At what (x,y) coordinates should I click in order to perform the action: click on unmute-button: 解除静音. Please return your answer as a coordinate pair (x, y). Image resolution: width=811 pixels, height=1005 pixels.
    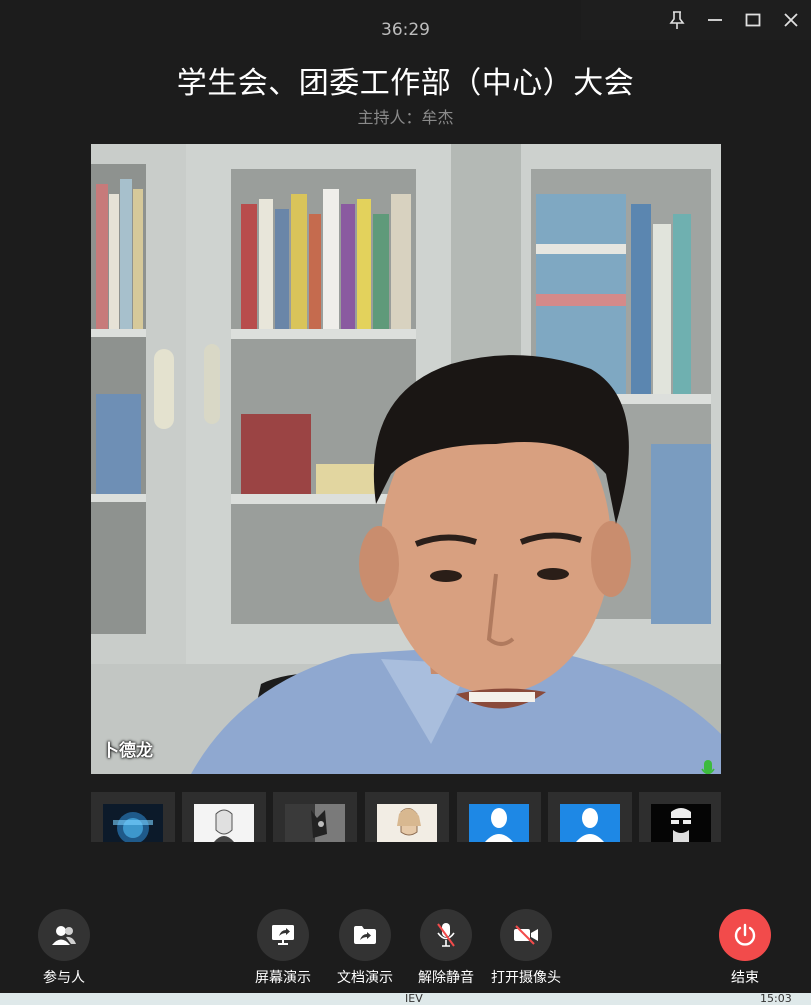
    Looking at the image, I should click on (446, 948).